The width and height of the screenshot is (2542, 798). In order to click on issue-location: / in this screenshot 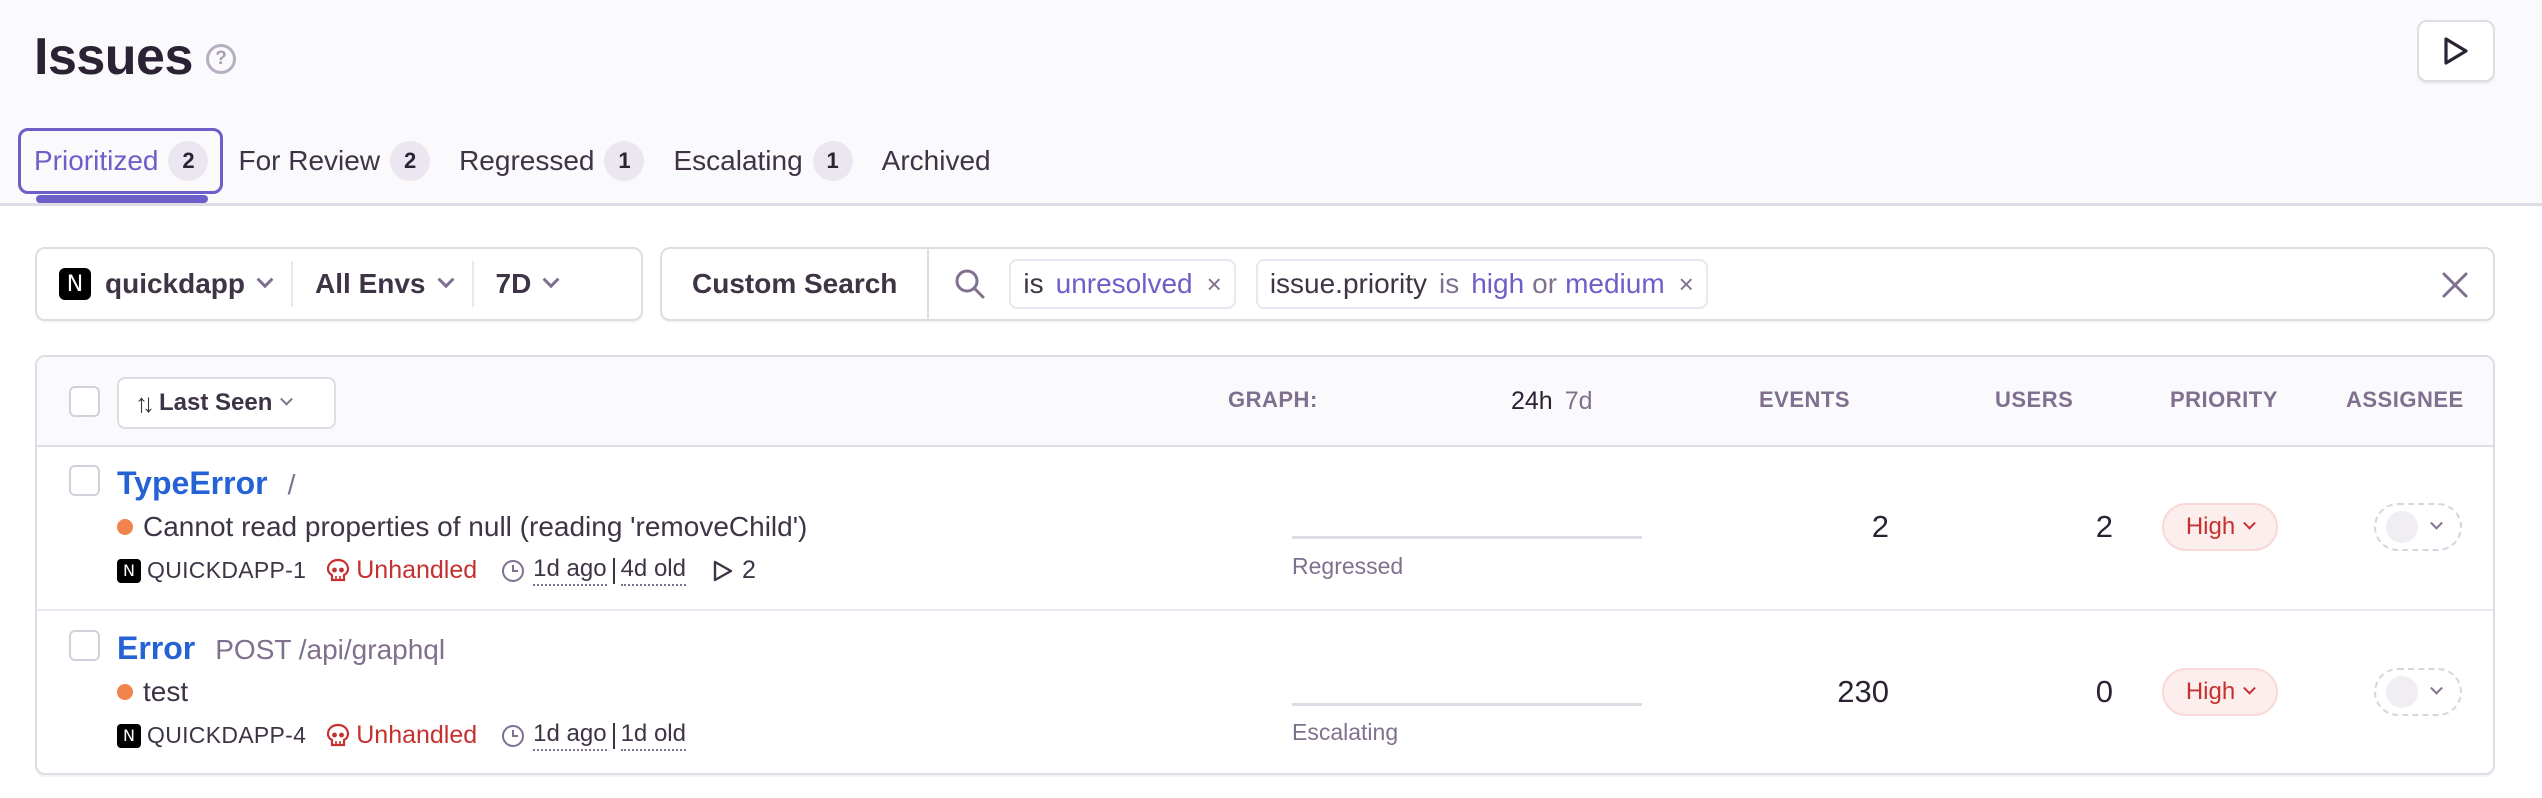, I will do `click(291, 484)`.